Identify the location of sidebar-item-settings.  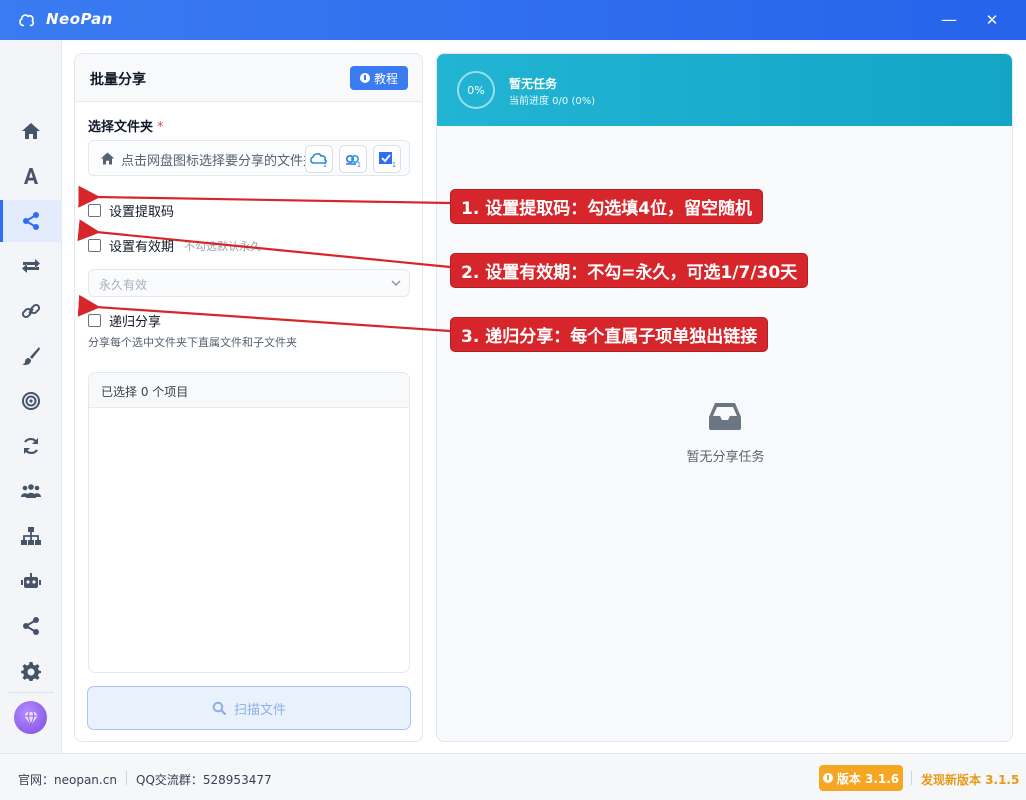
(31, 671).